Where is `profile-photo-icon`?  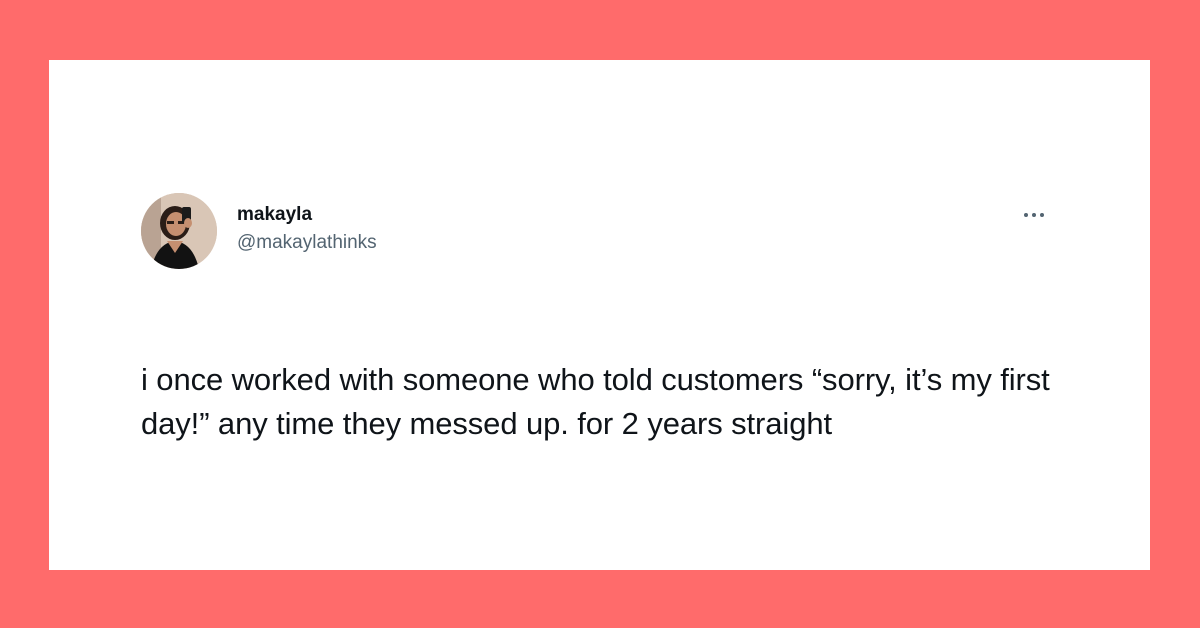 profile-photo-icon is located at coordinates (179, 231).